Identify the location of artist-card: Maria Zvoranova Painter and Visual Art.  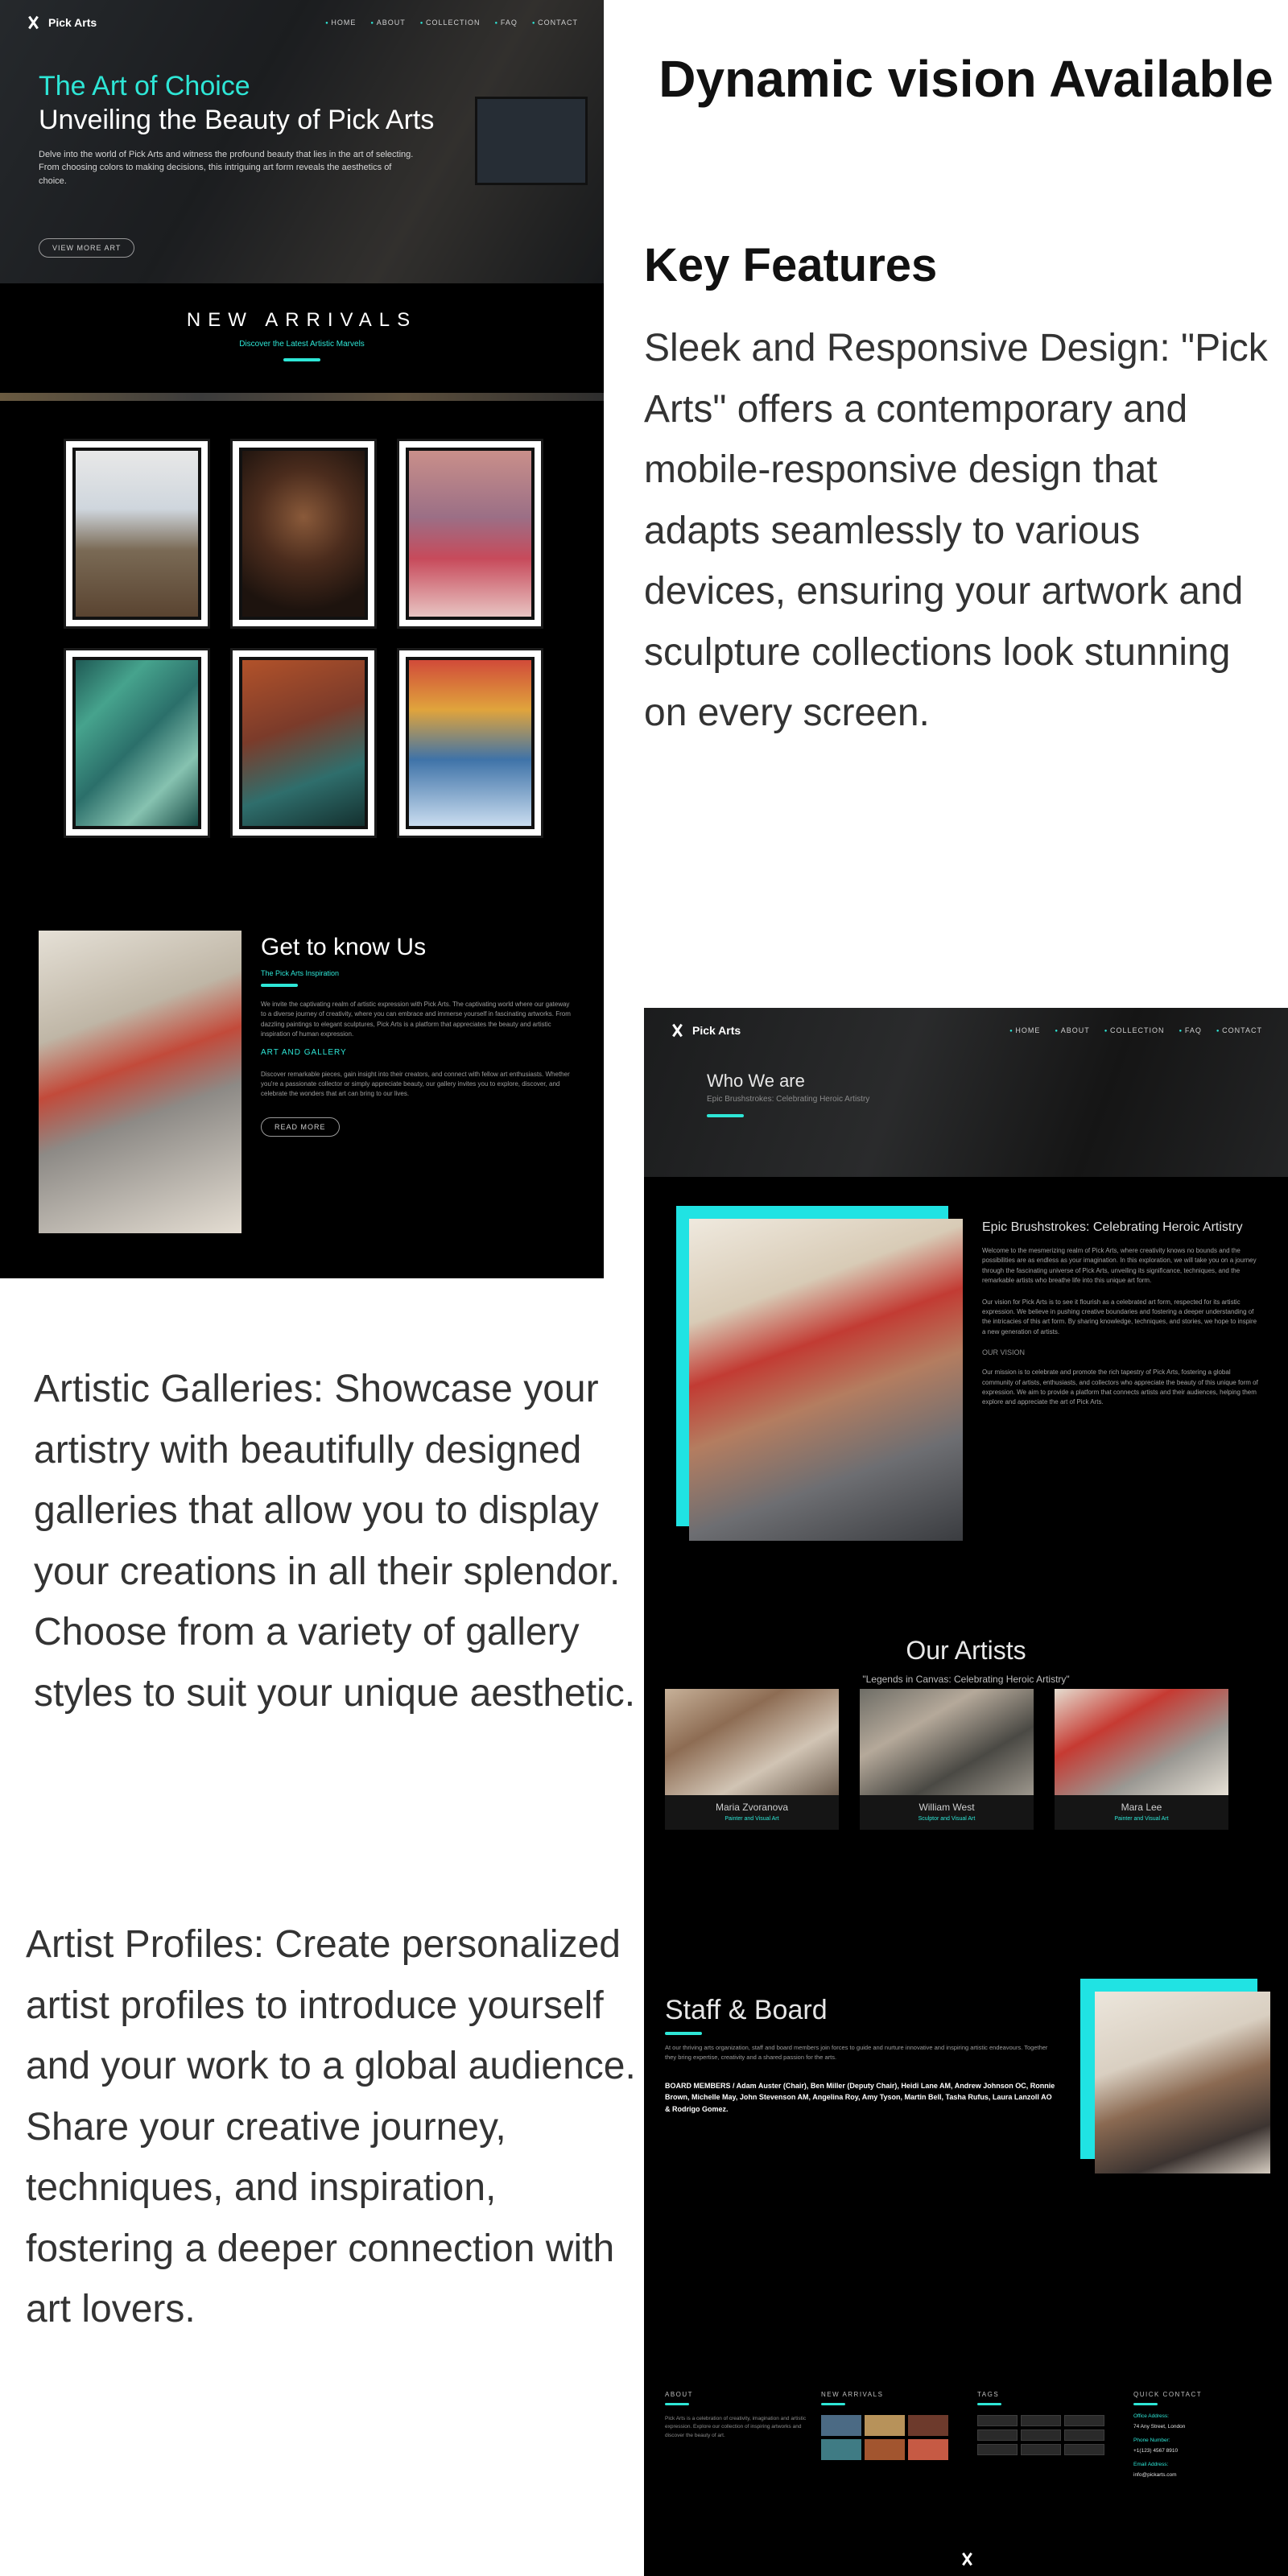
(752, 1759).